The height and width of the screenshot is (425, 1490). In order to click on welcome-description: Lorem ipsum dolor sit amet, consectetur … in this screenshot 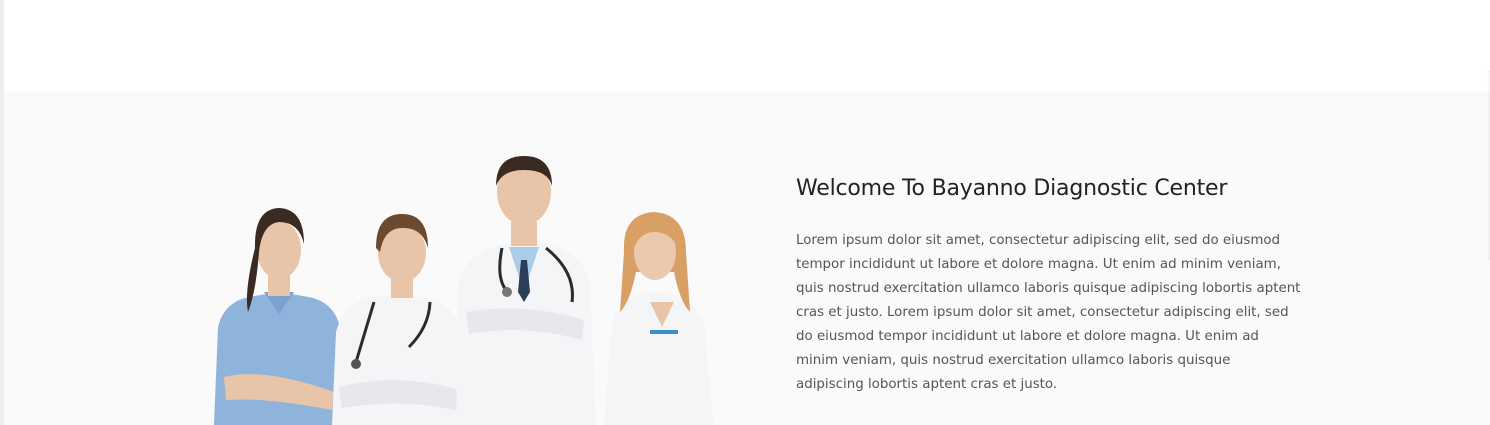, I will do `click(1048, 312)`.